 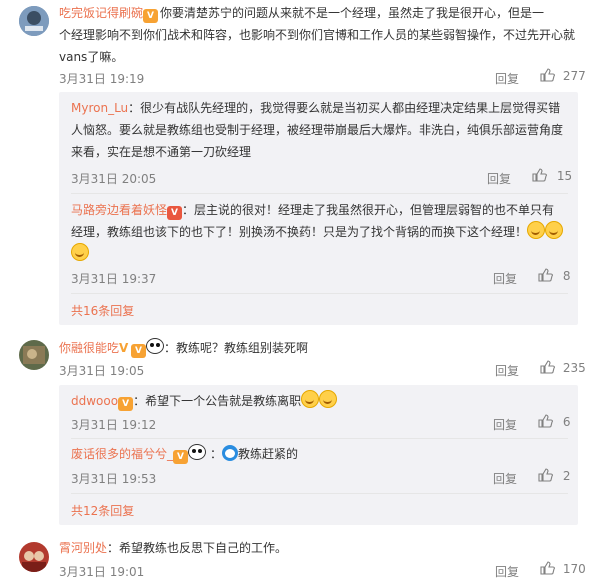 What do you see at coordinates (119, 210) in the screenshot?
I see `username: 马路旁边看着妖怪` at bounding box center [119, 210].